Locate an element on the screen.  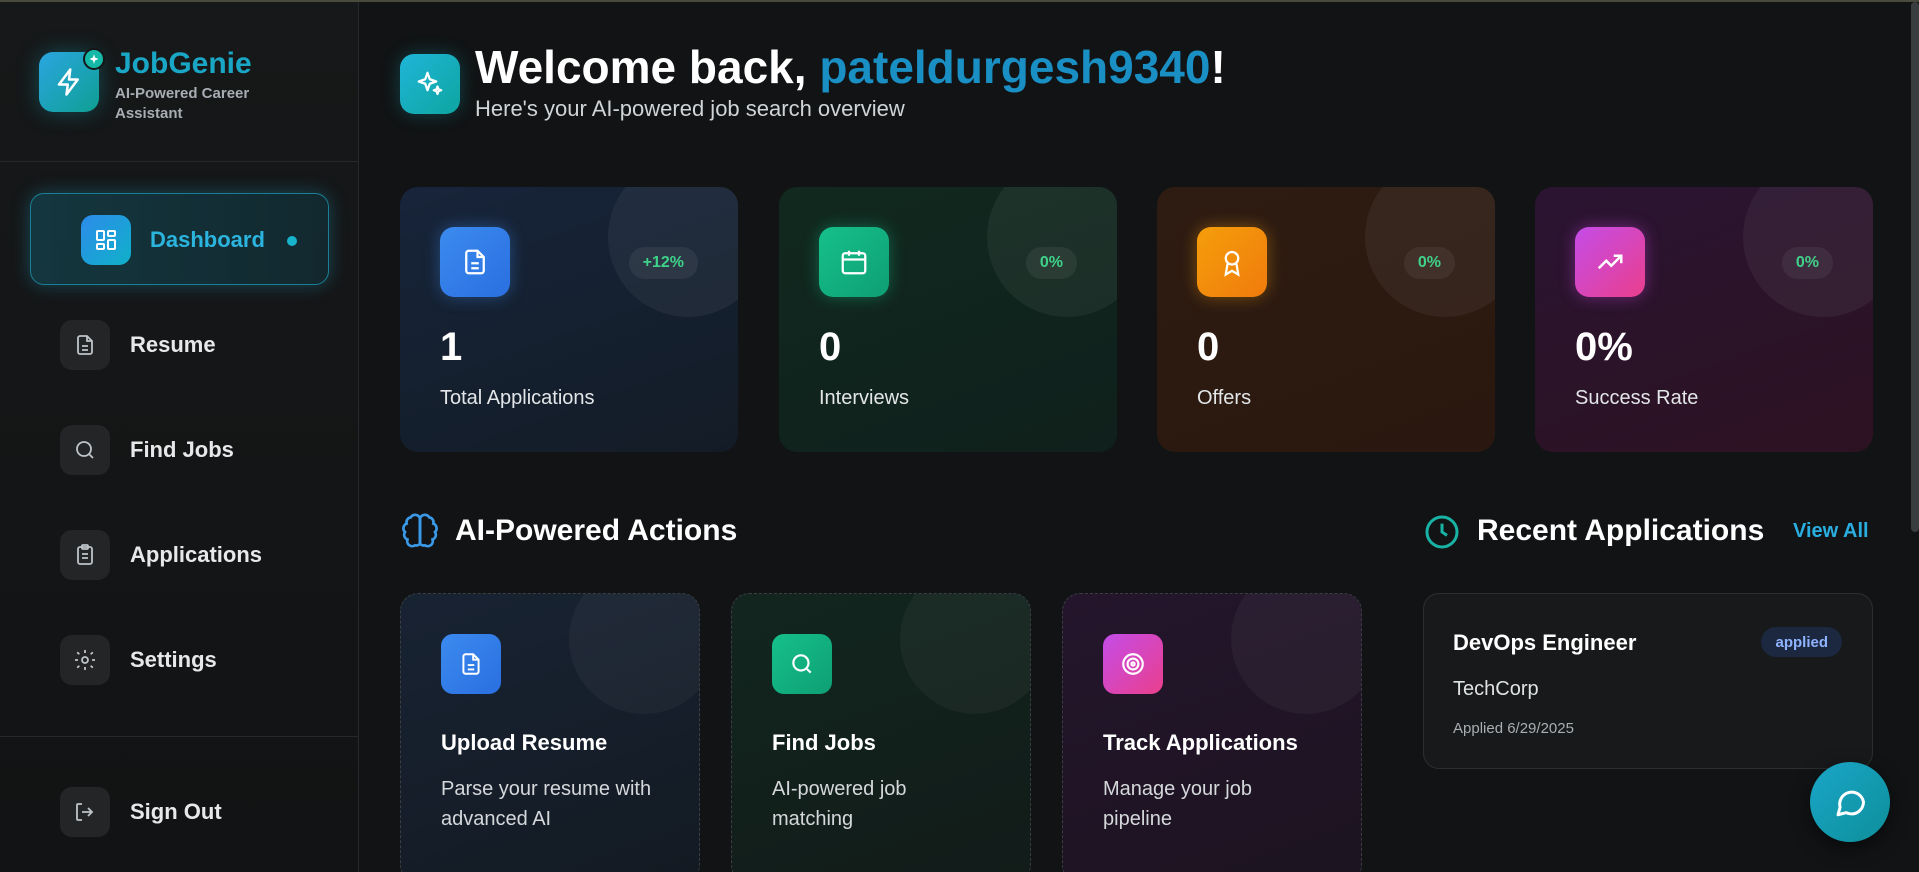
sidebar-item-label: Settings is located at coordinates (173, 659).